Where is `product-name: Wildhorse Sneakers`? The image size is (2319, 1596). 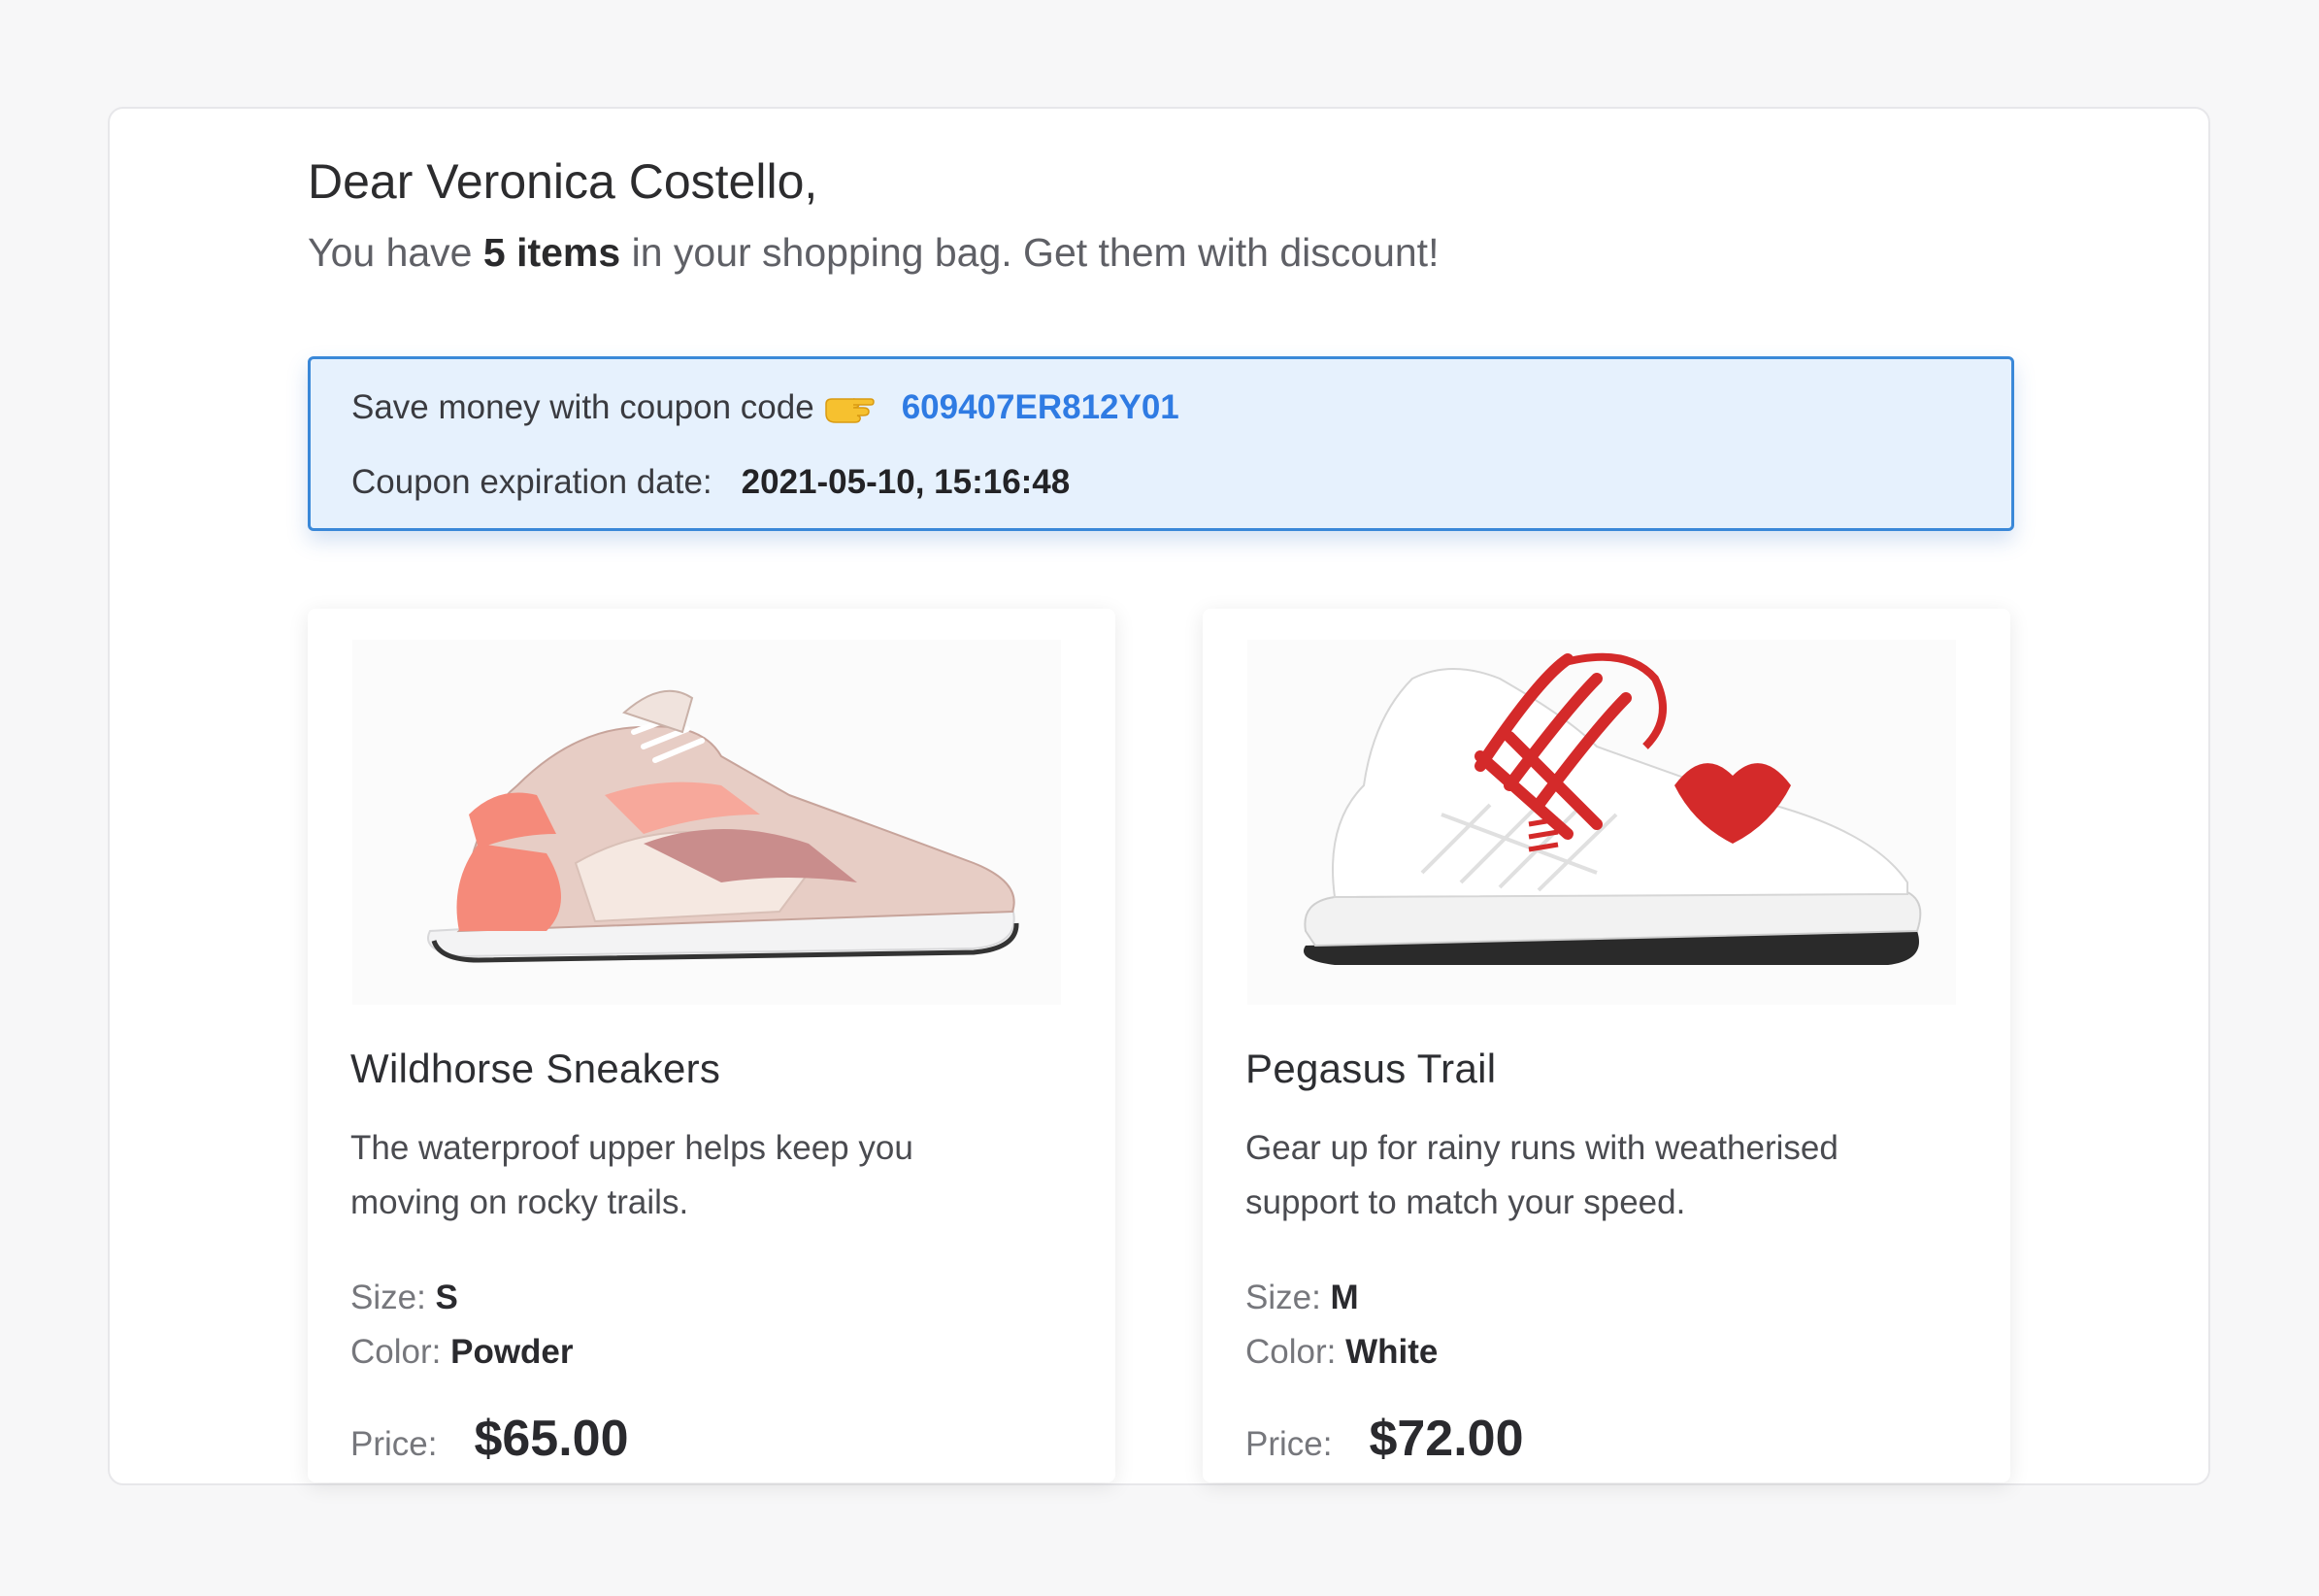
product-name: Wildhorse Sneakers is located at coordinates (535, 1069).